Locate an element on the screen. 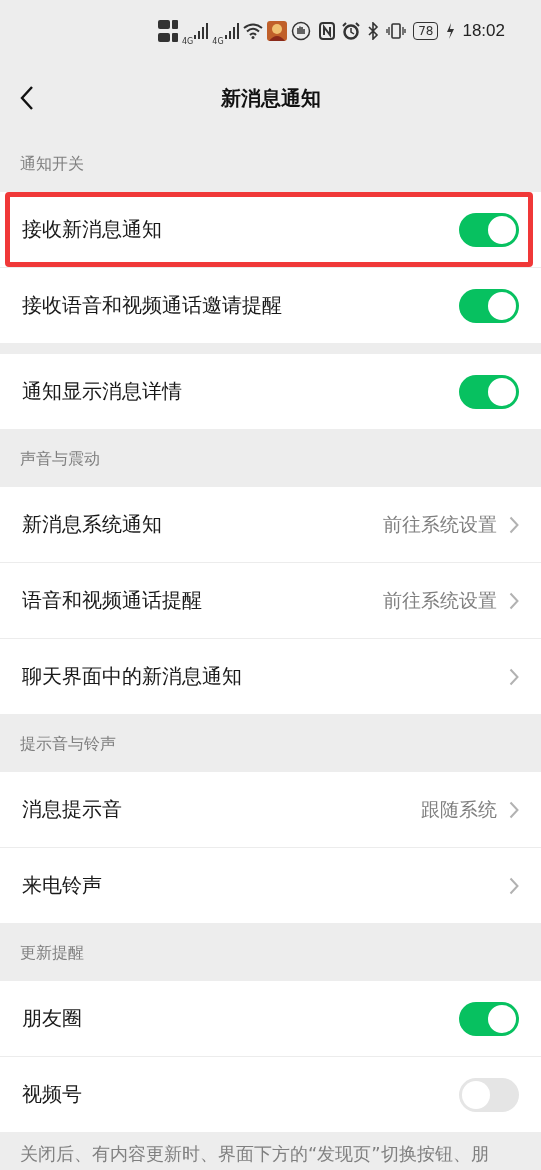  settings-row: 接收语音和视频通话邀请提醒 is located at coordinates (270, 305).